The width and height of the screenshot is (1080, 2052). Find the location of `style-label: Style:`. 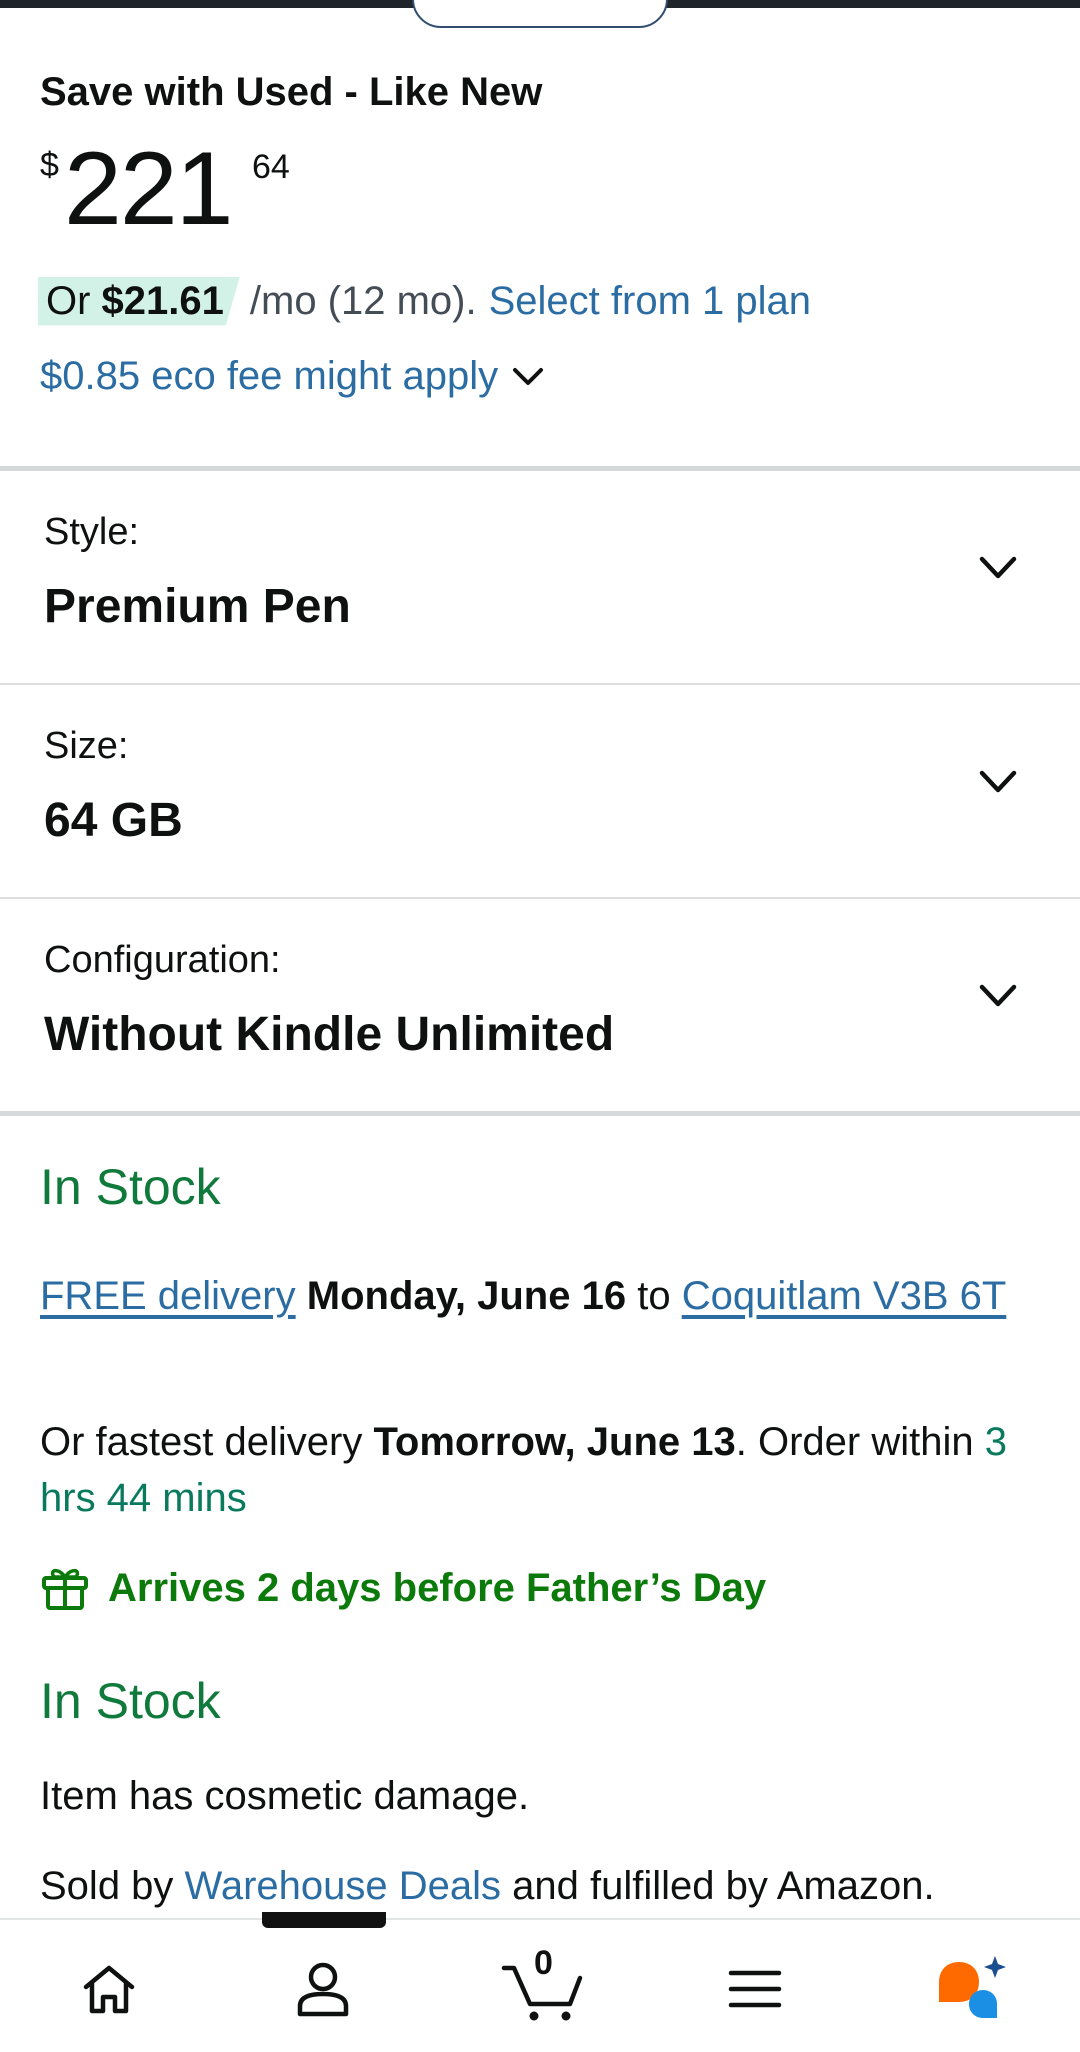

style-label: Style: is located at coordinates (92, 532).